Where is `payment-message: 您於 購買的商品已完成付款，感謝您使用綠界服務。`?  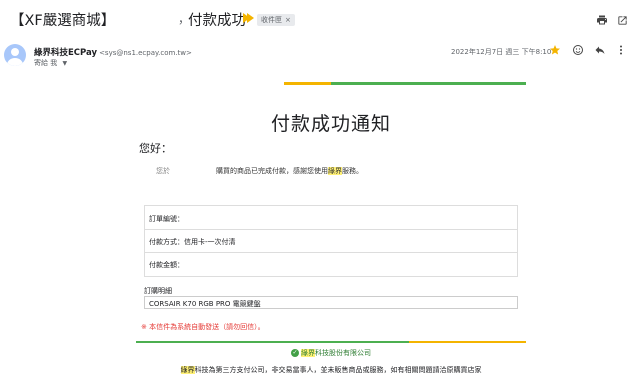
payment-message: 您於 購買的商品已完成付款，感謝您使用綠界服務。 is located at coordinates (259, 171).